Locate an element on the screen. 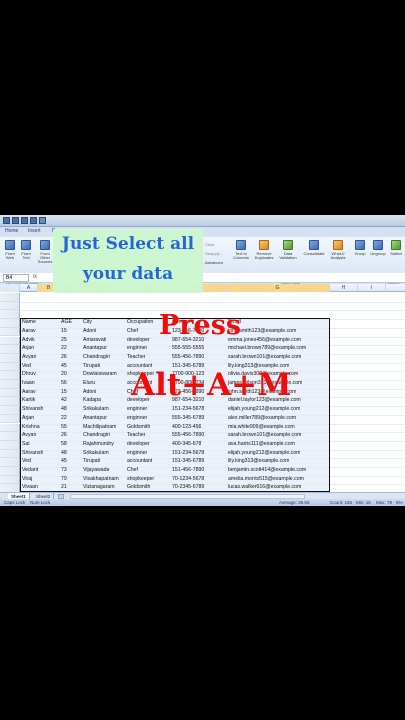 This screenshot has width=405, height=720. table-cell-name: Vivaan is located at coordinates (30, 487).